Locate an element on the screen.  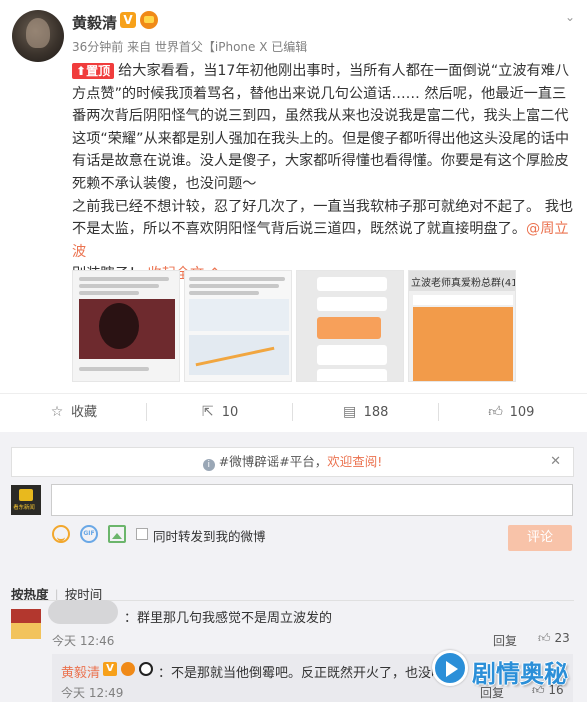
repost-icon: ⇱ is located at coordinates (207, 412).